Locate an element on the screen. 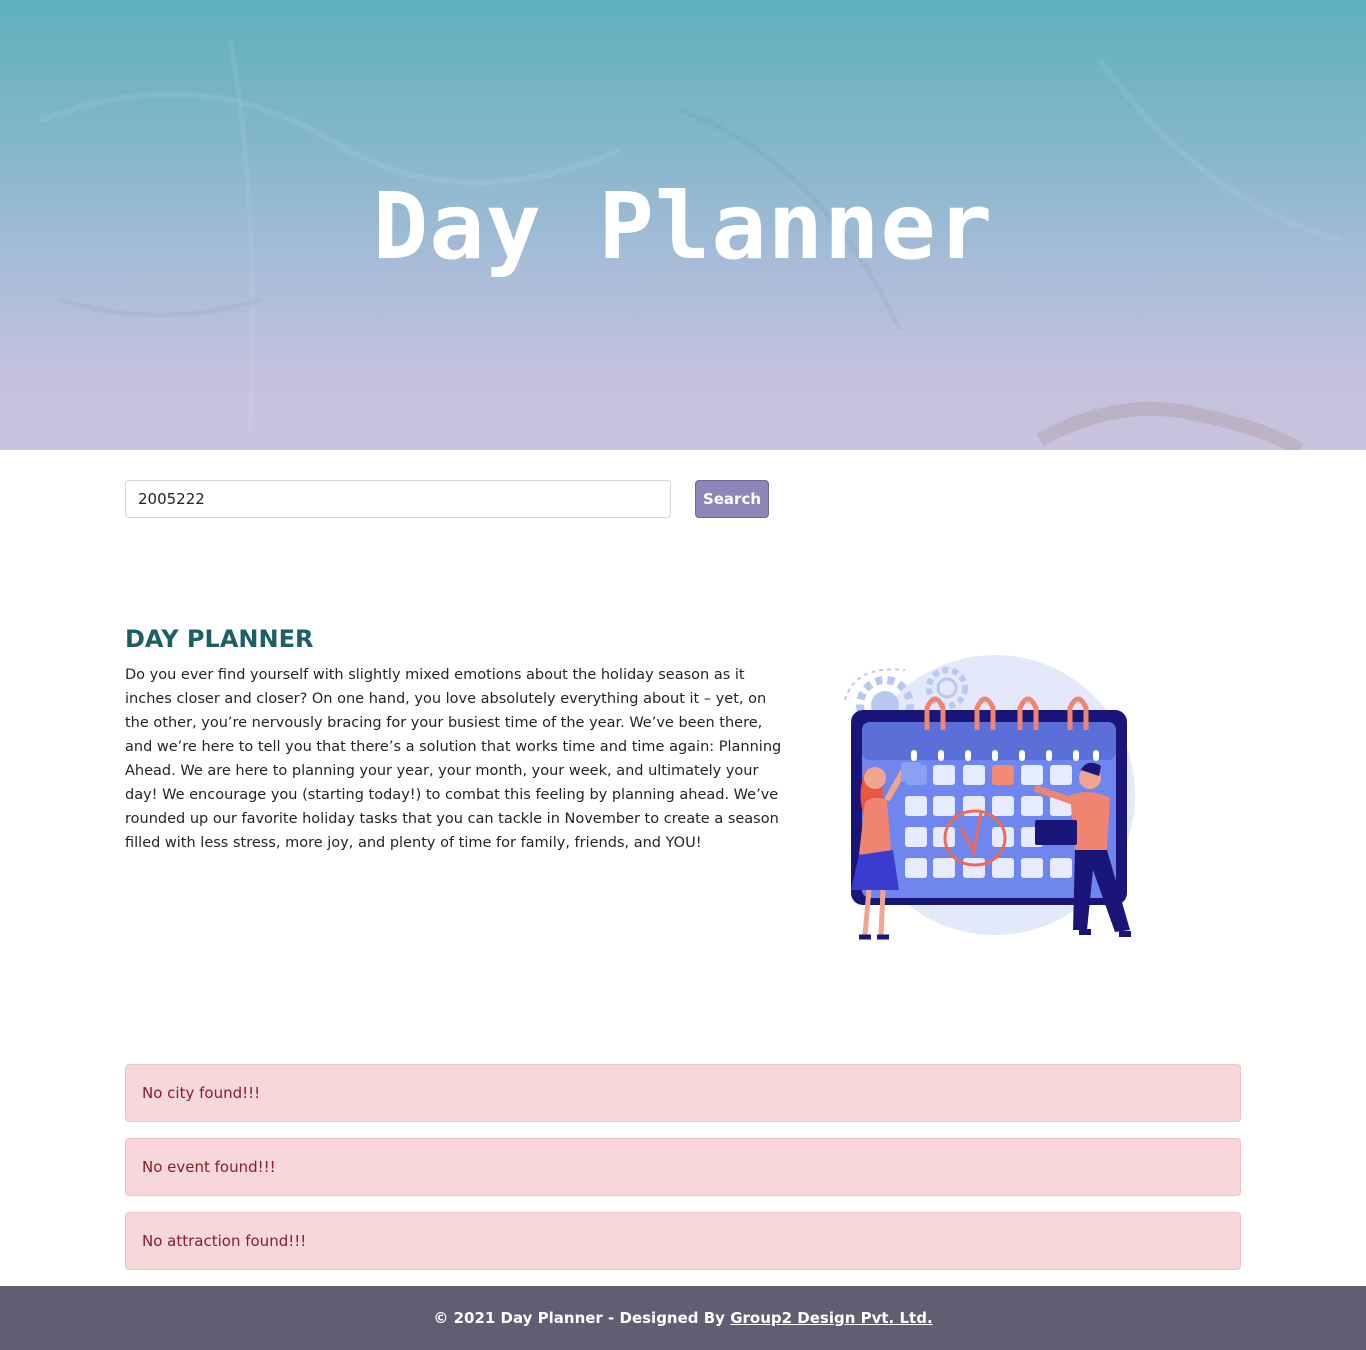 The image size is (1366, 1350). calendar-planning-illustration is located at coordinates (989, 797).